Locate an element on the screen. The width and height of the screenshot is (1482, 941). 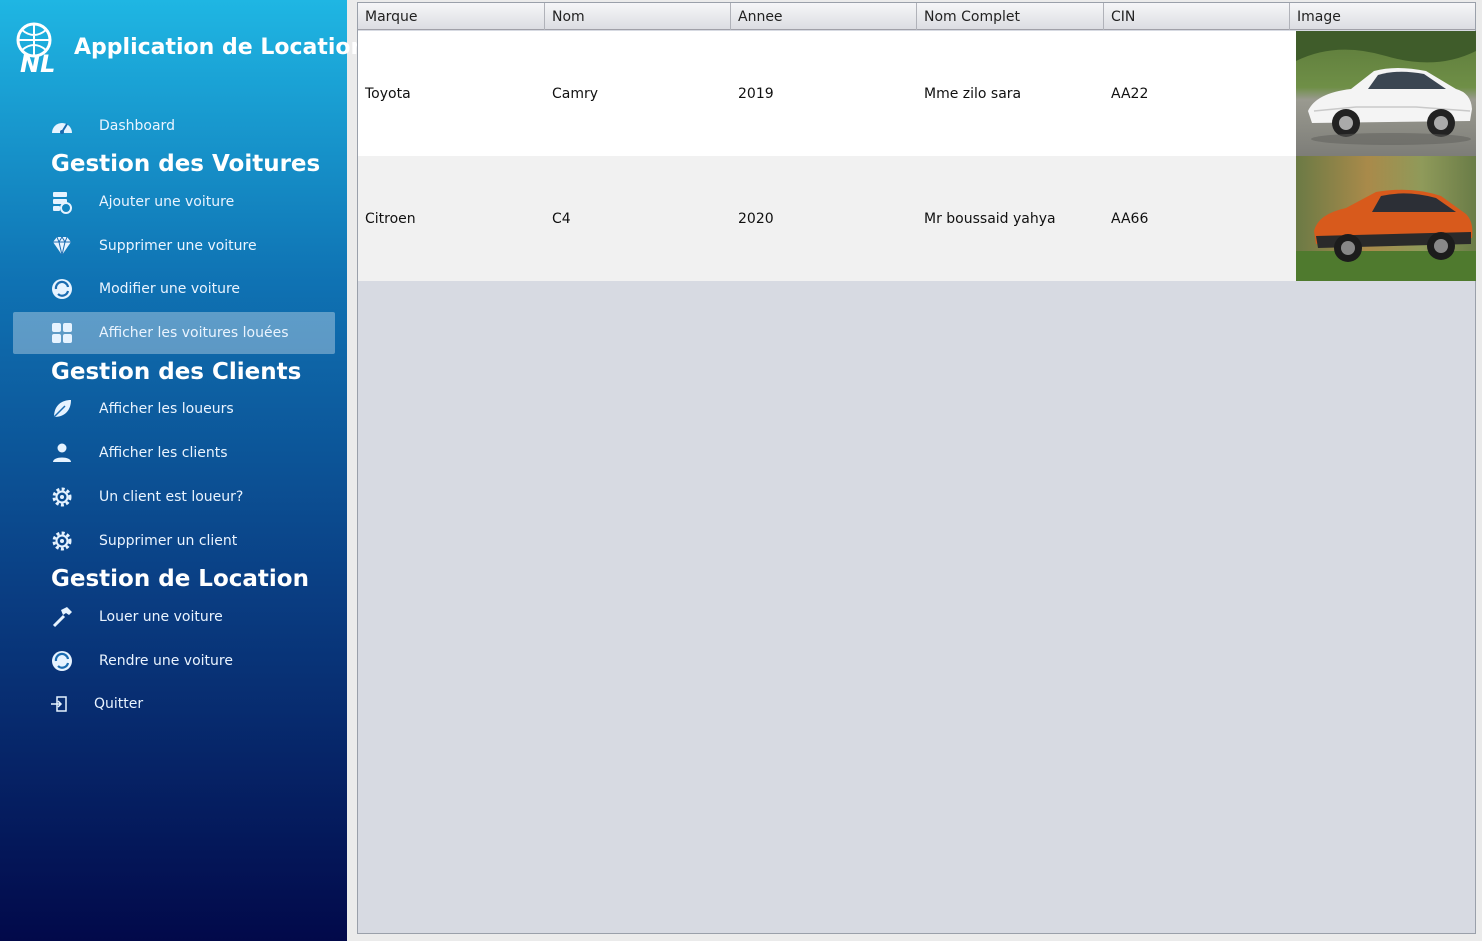
gauge-icon is located at coordinates (62, 126).